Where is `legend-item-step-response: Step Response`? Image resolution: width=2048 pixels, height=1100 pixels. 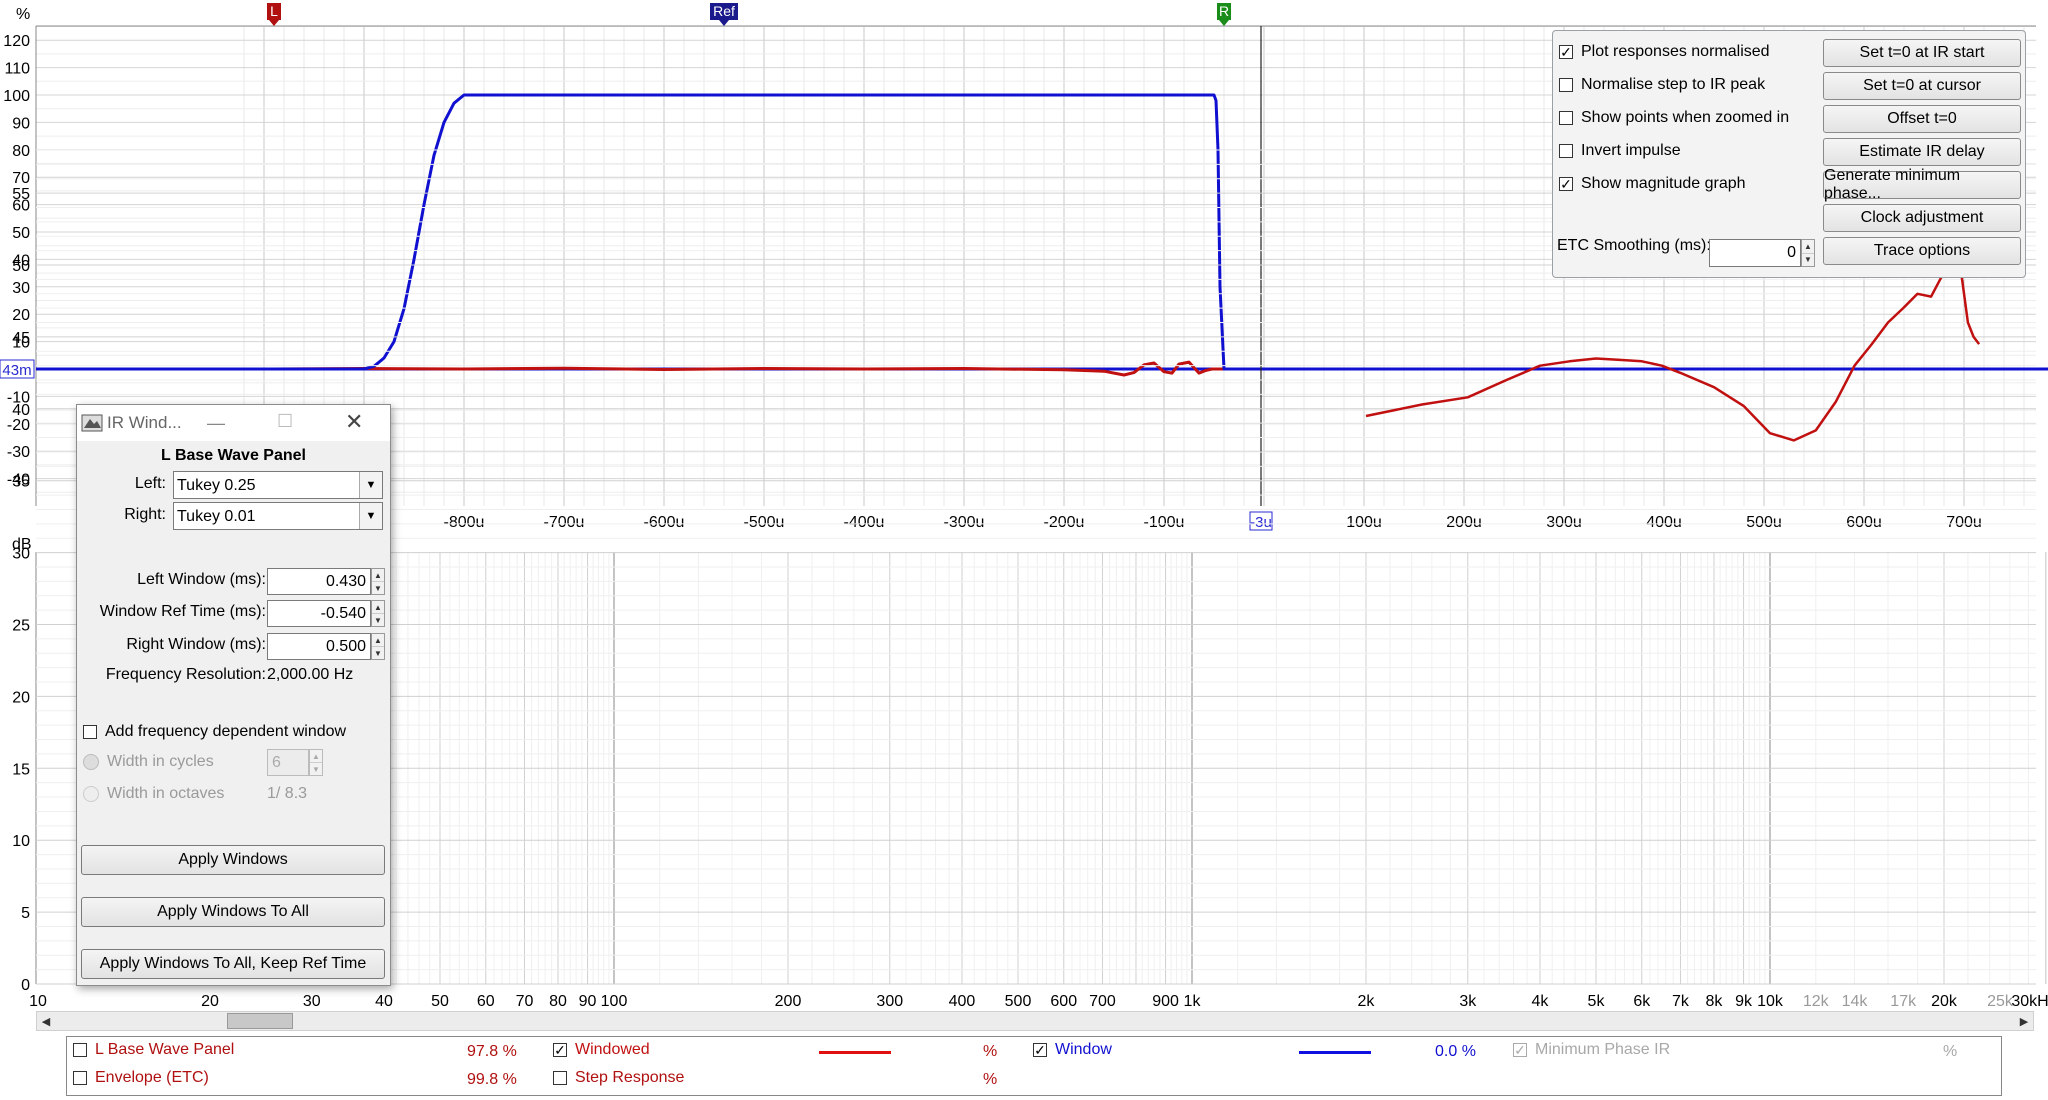
legend-item-step-response: Step Response is located at coordinates (618, 1078).